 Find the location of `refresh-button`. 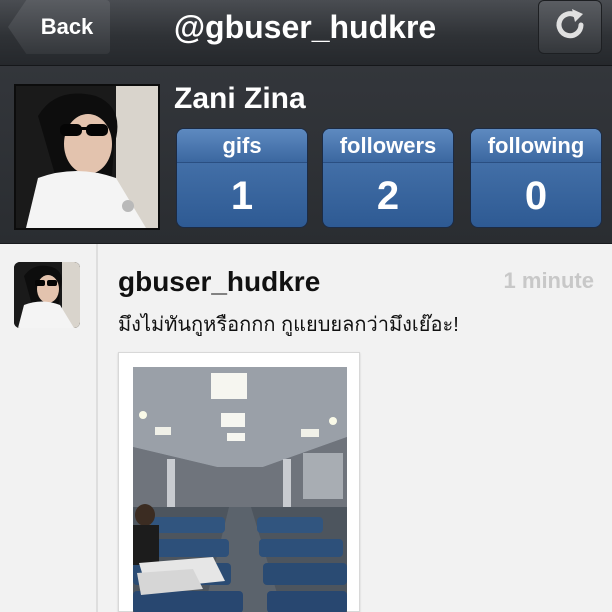

refresh-button is located at coordinates (570, 27).